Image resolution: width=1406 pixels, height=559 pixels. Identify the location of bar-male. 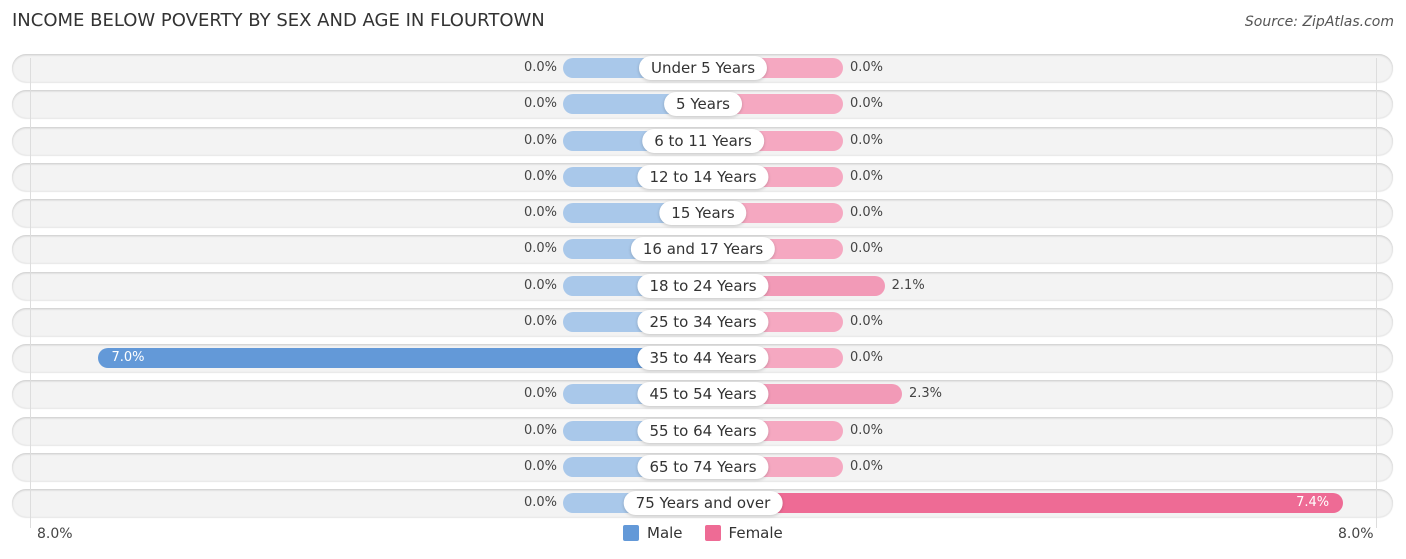
(400, 358).